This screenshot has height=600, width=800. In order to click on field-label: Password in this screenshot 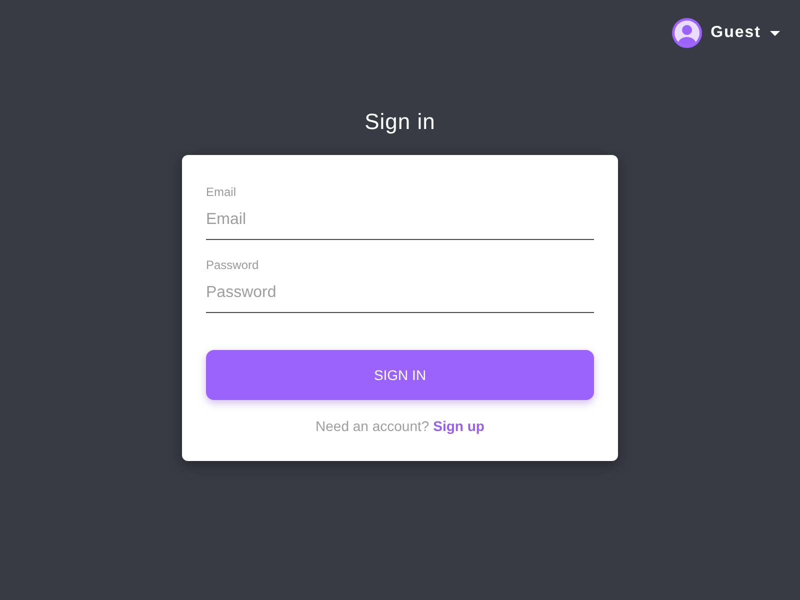, I will do `click(233, 265)`.